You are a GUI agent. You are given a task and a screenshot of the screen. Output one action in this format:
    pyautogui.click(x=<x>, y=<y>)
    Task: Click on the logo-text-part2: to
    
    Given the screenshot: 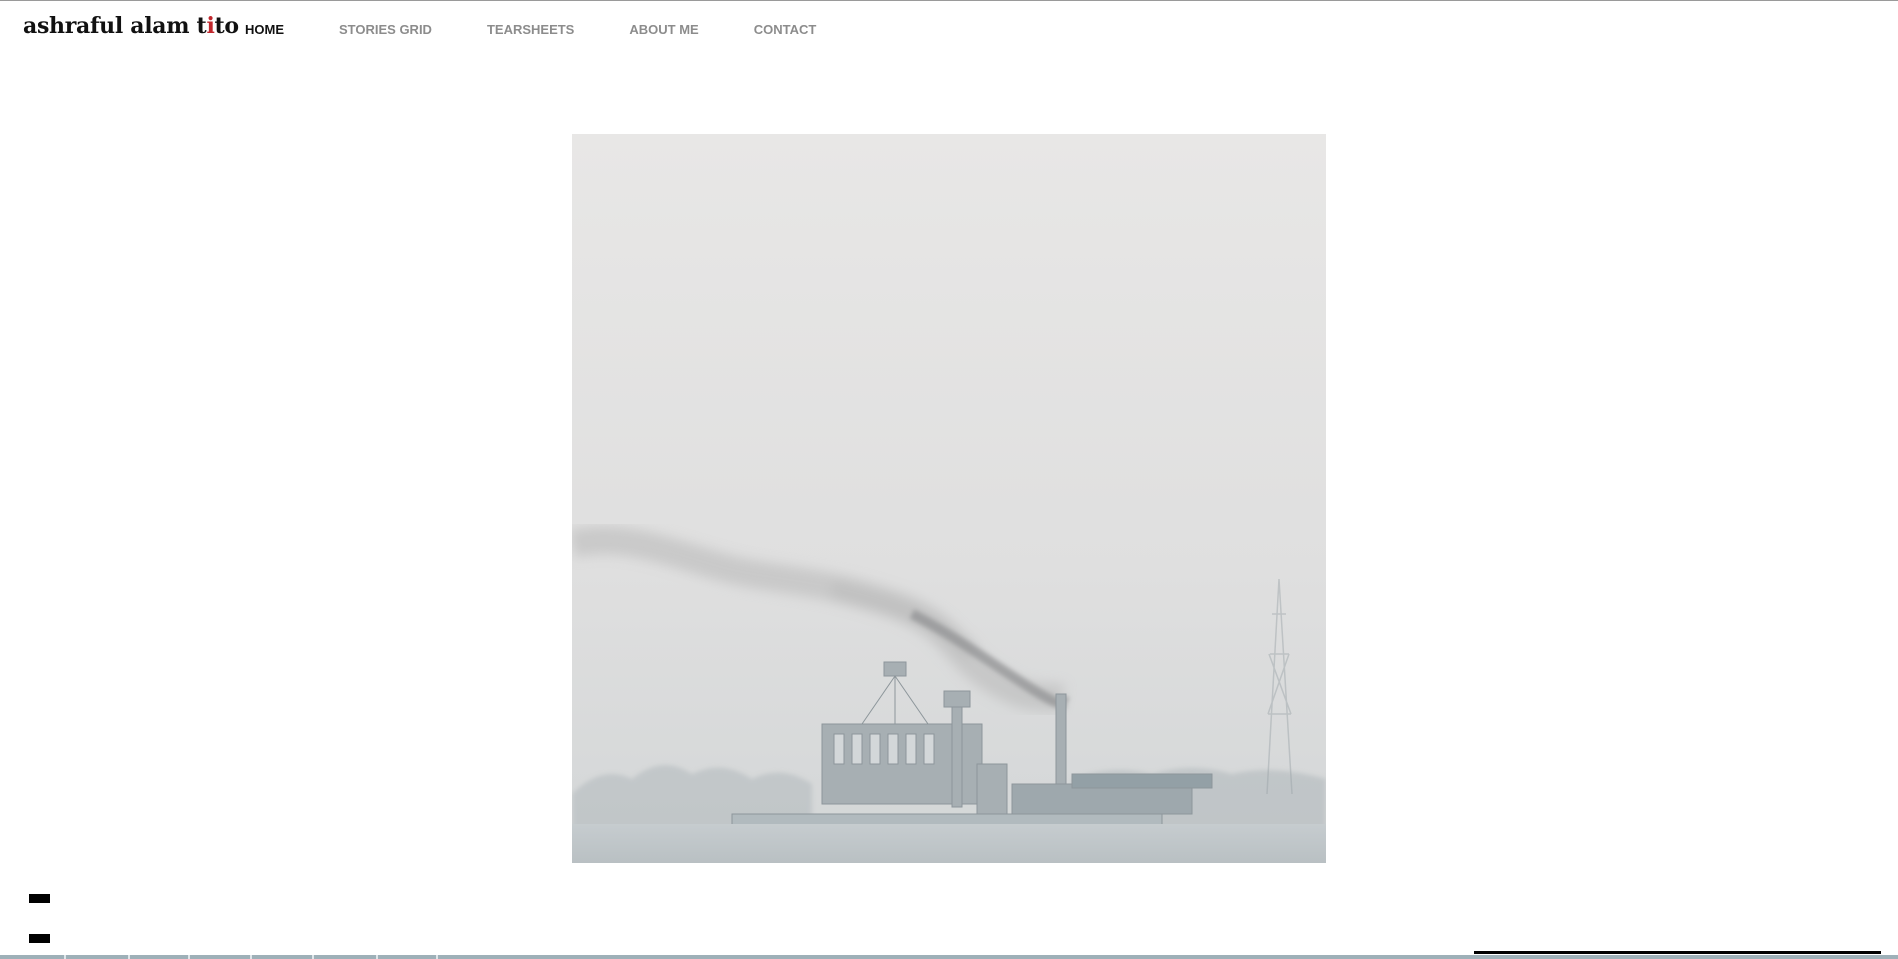 What is the action you would take?
    pyautogui.click(x=227, y=26)
    